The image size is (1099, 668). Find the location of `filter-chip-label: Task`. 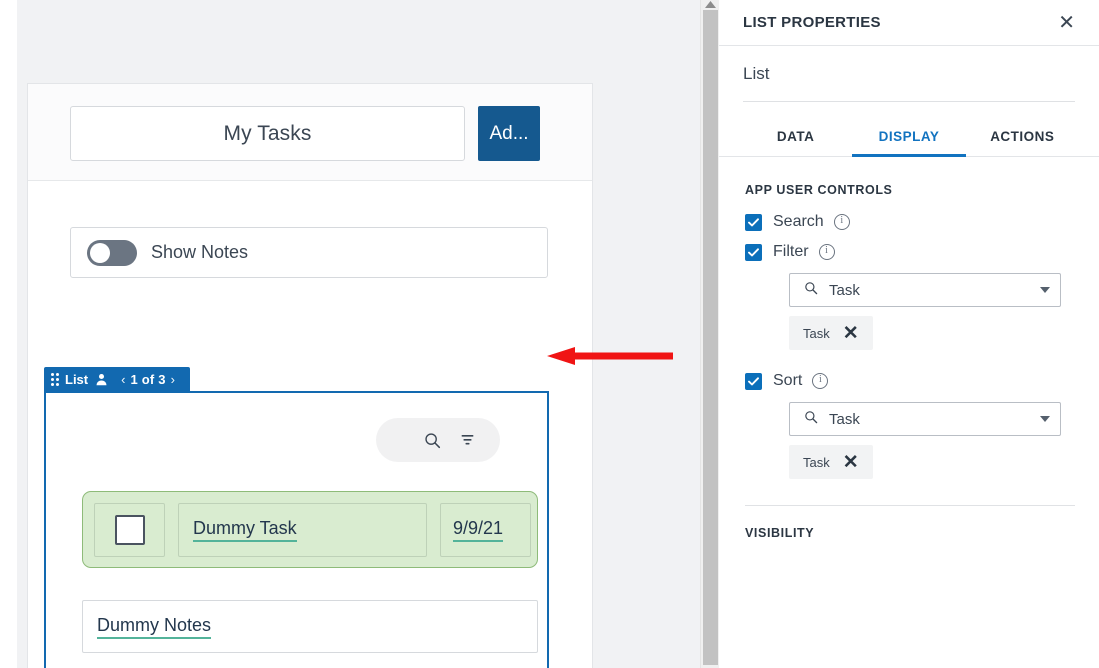

filter-chip-label: Task is located at coordinates (816, 333).